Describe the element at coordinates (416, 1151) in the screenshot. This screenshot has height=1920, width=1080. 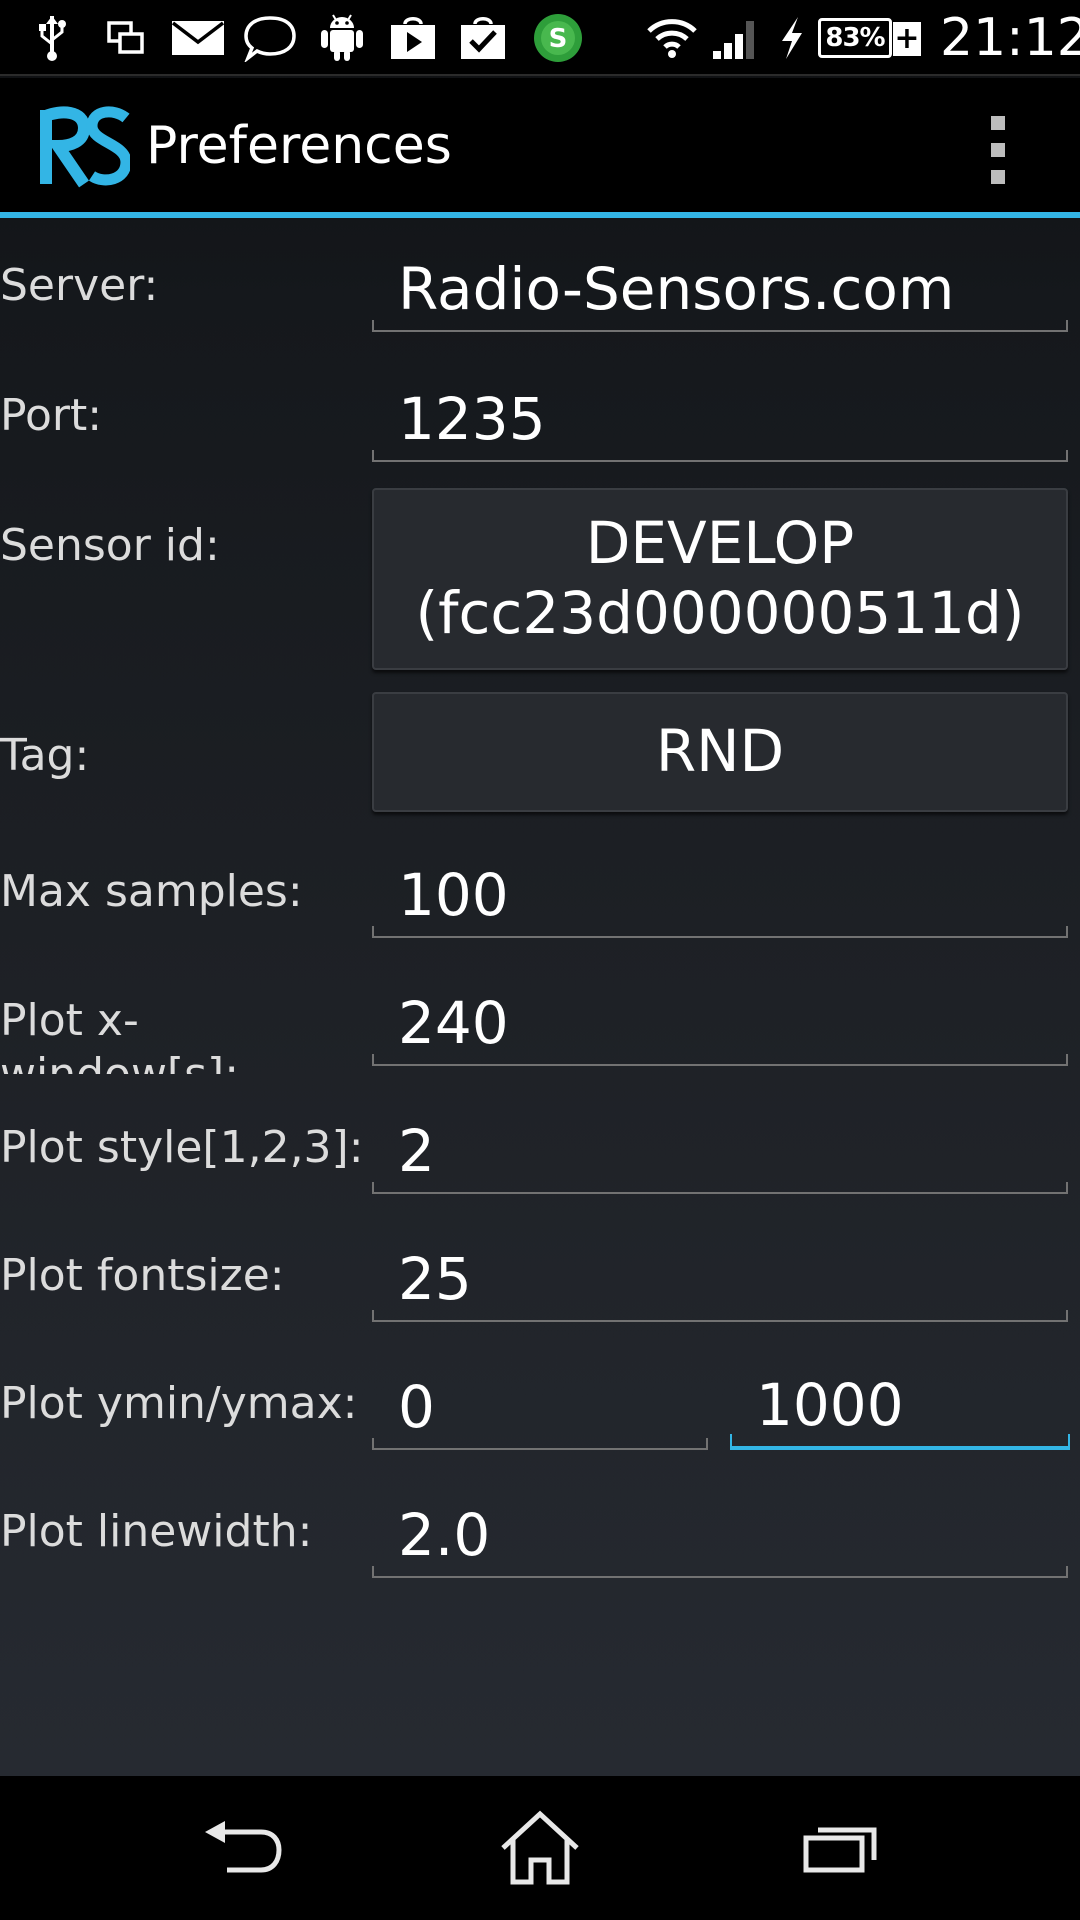
I see `plot-style-value: 2` at that location.